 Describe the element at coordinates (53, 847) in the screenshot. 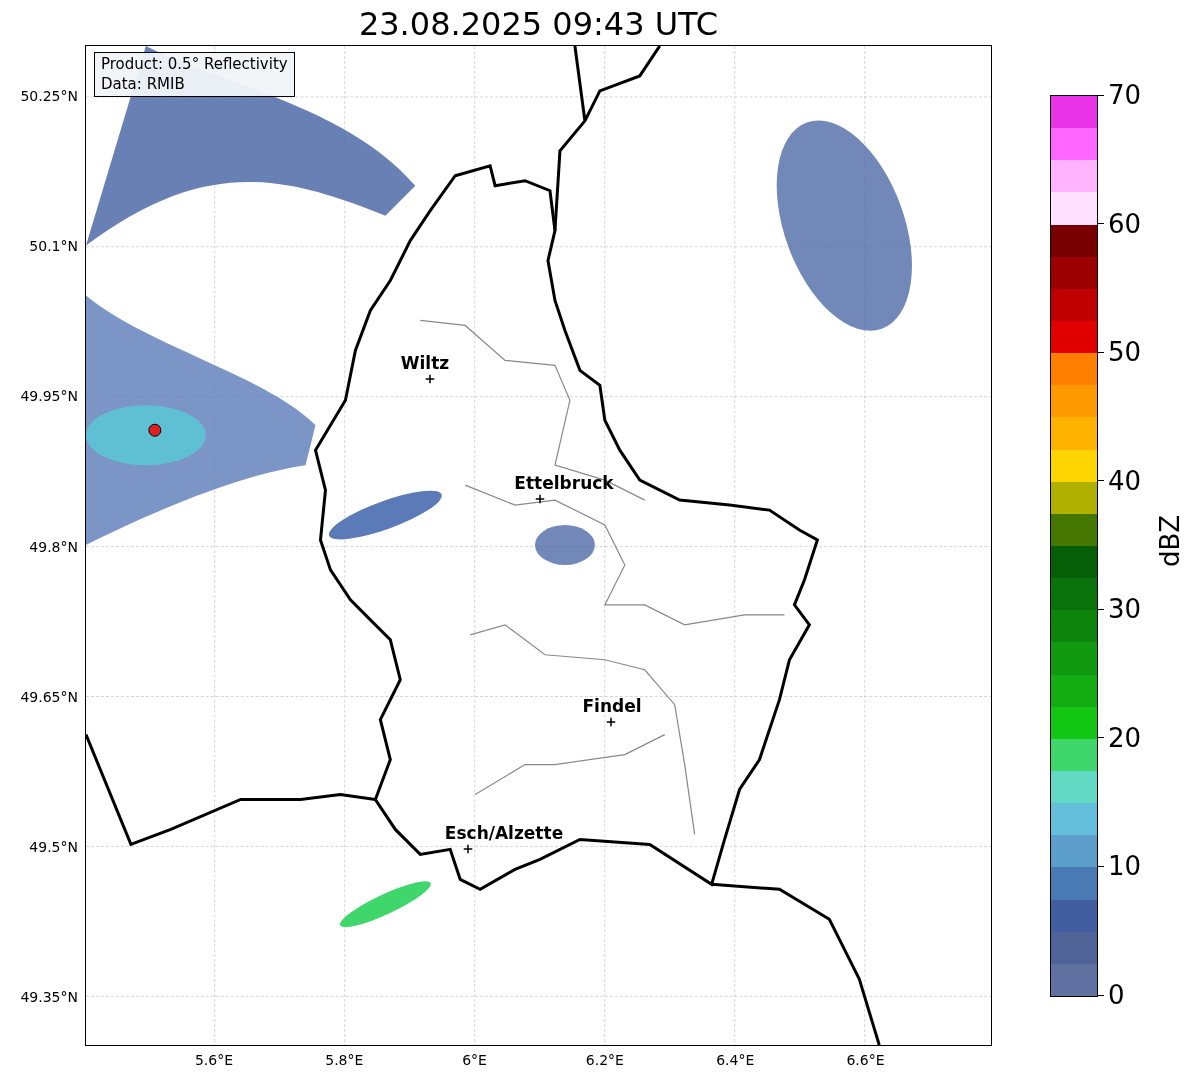

I see `axis-tick-label: 49.5°N` at that location.